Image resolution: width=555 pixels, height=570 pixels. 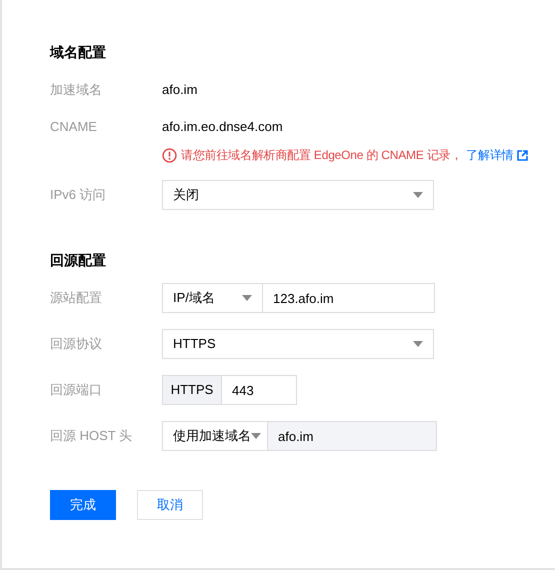 What do you see at coordinates (83, 505) in the screenshot?
I see `done-button: 完成` at bounding box center [83, 505].